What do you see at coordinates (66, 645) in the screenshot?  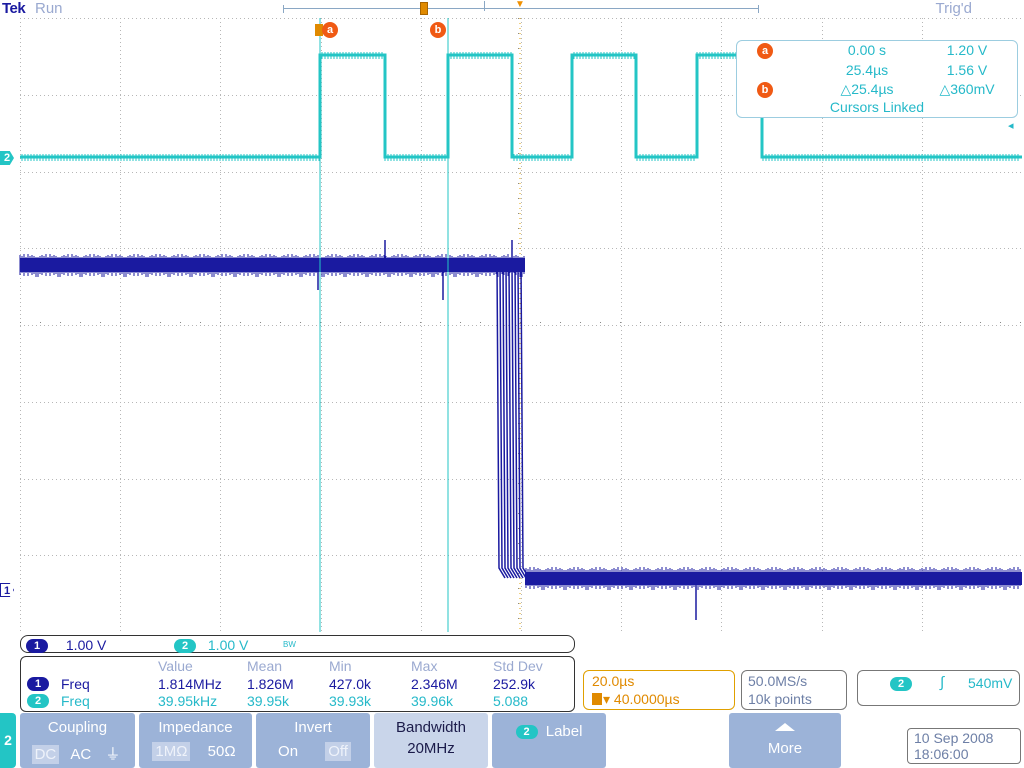 I see `channel-1-scale: 1 1.00 V` at bounding box center [66, 645].